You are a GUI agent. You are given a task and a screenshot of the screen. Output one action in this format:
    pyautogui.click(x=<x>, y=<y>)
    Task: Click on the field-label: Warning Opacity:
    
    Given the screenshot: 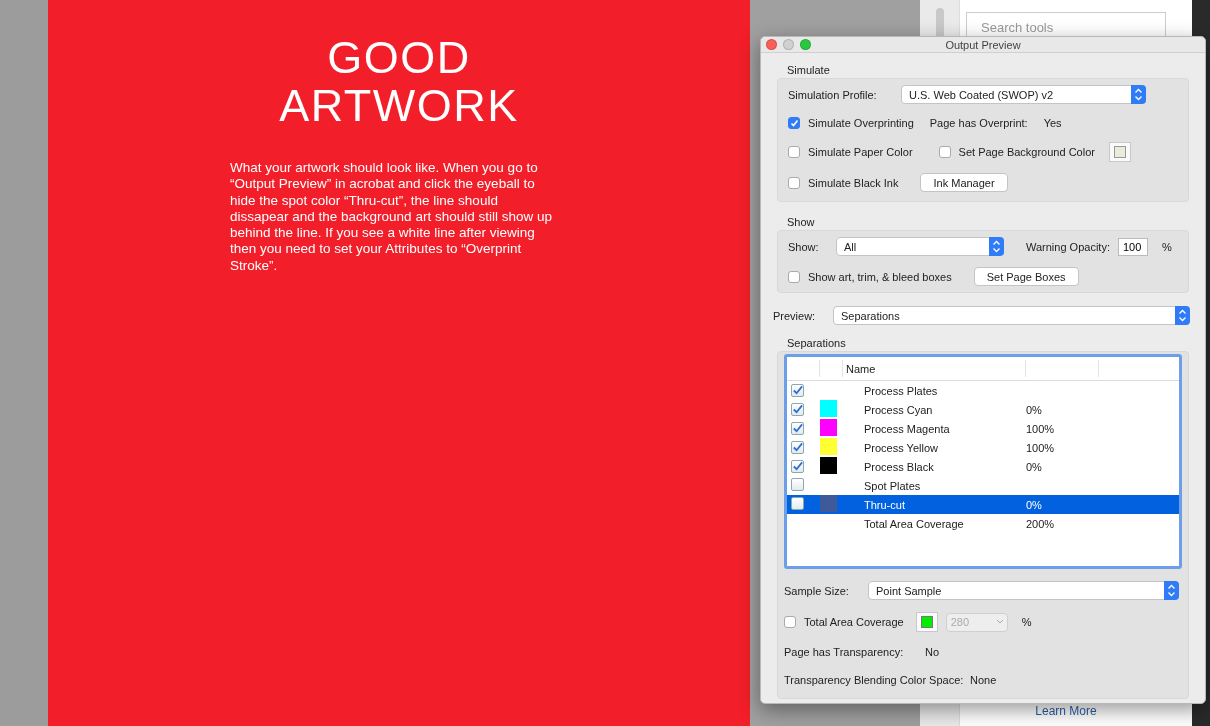 What is the action you would take?
    pyautogui.click(x=1068, y=246)
    